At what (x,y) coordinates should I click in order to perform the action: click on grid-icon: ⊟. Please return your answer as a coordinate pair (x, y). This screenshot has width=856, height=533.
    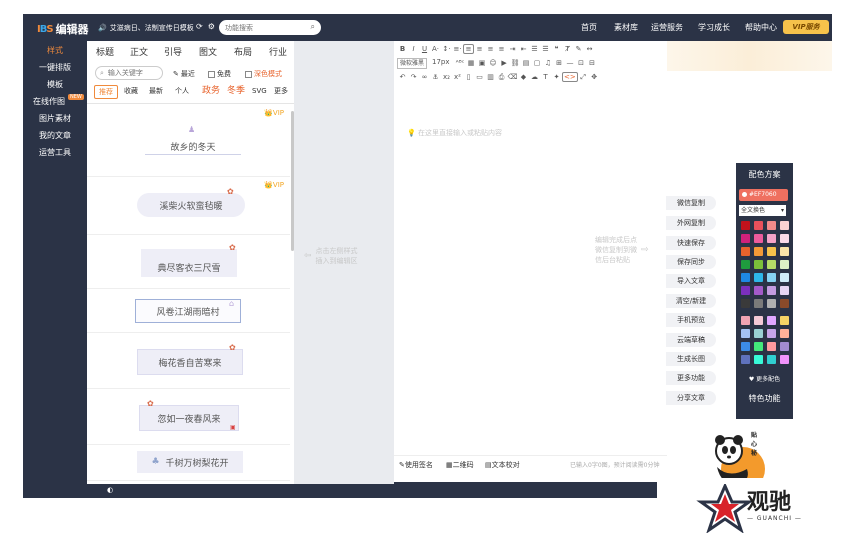
    Looking at the image, I should click on (592, 63).